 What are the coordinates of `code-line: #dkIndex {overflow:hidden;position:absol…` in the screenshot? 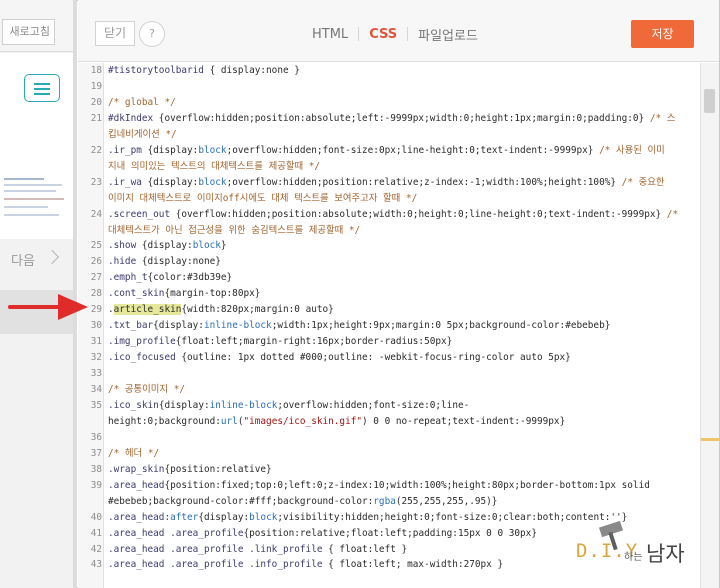 It's located at (403, 119).